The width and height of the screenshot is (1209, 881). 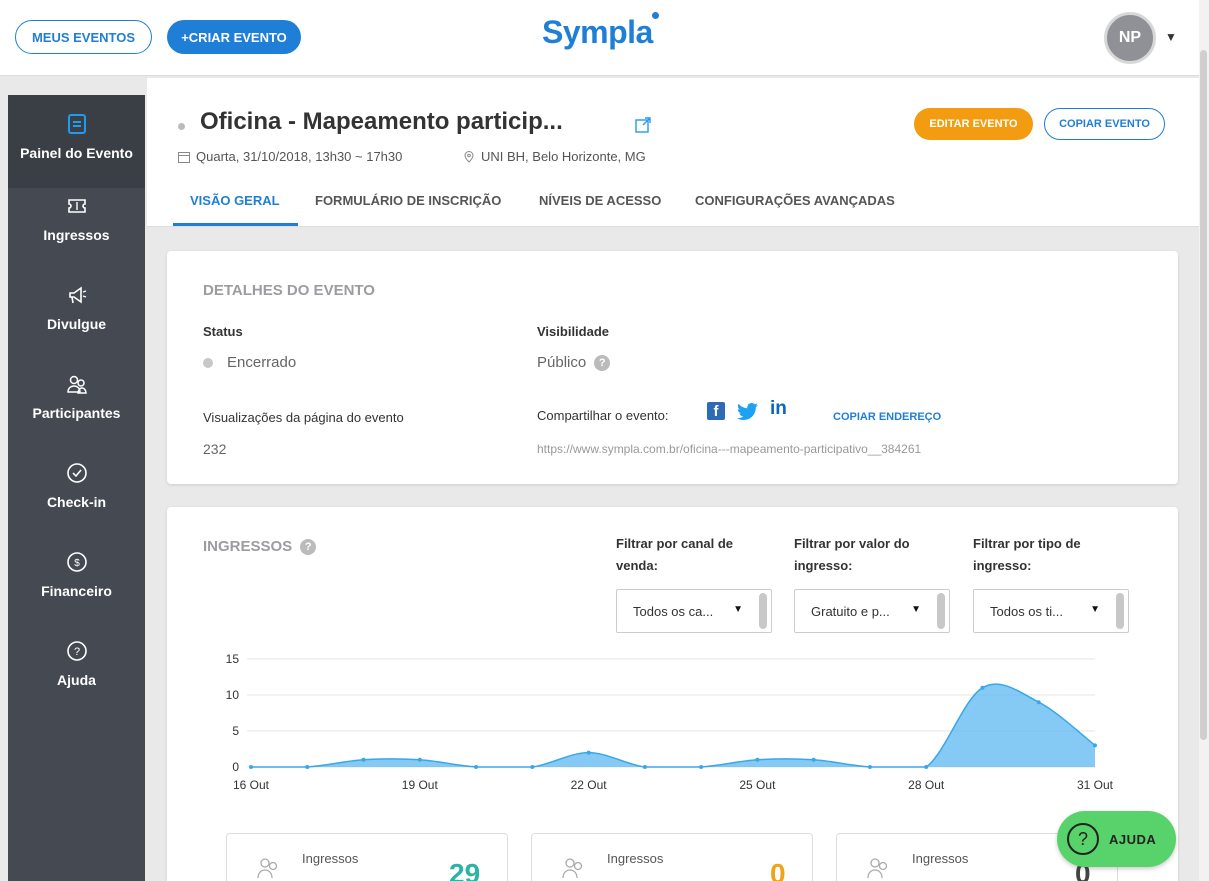 What do you see at coordinates (694, 611) in the screenshot?
I see `filter-channel-select: Todos os ca... ▼` at bounding box center [694, 611].